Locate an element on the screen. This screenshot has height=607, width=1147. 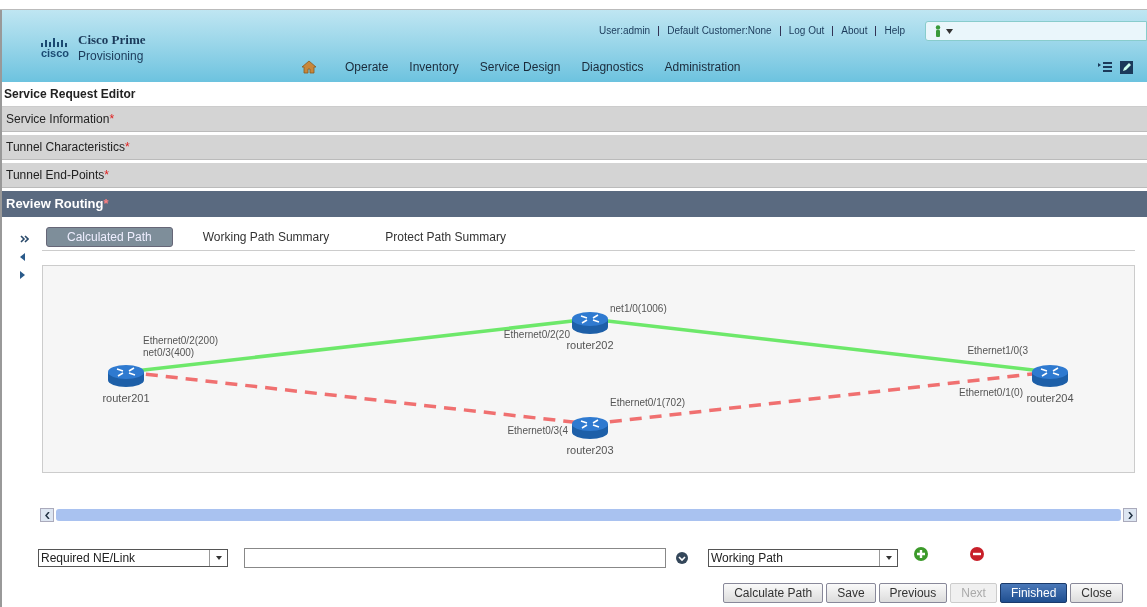
action-button: Previous is located at coordinates (913, 593).